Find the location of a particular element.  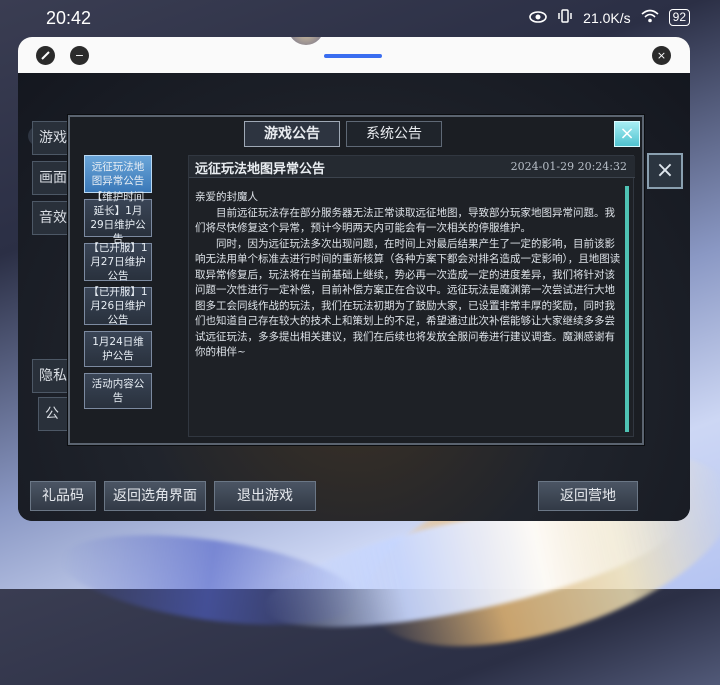

wifi-icon is located at coordinates (650, 17).